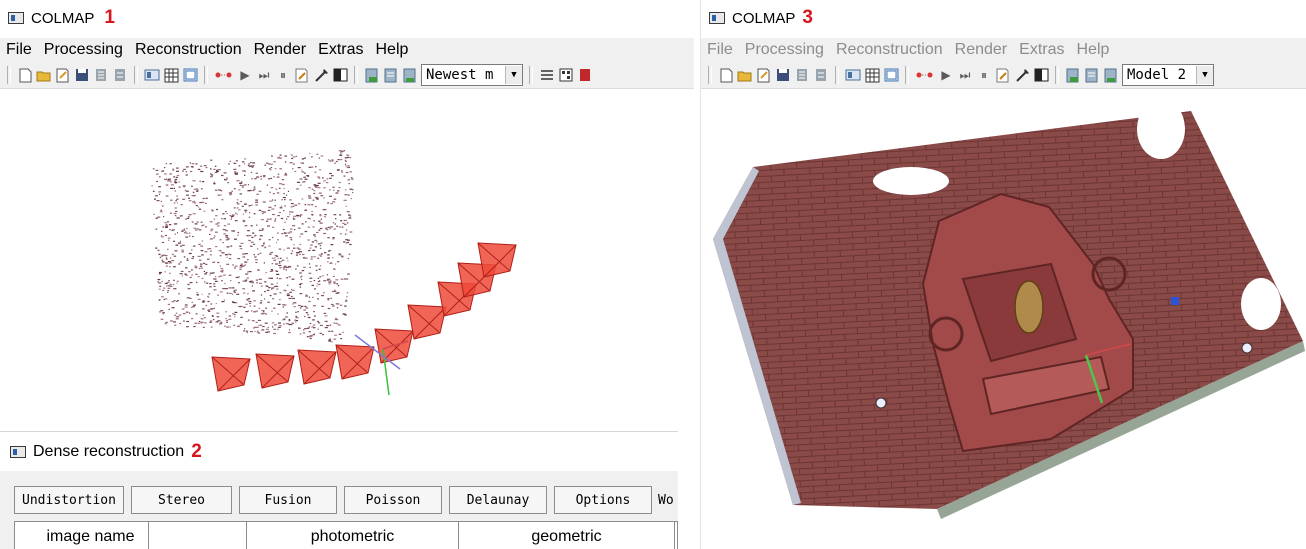  Describe the element at coordinates (1168, 75) in the screenshot. I see `model-selector: Model 2 ▼` at that location.